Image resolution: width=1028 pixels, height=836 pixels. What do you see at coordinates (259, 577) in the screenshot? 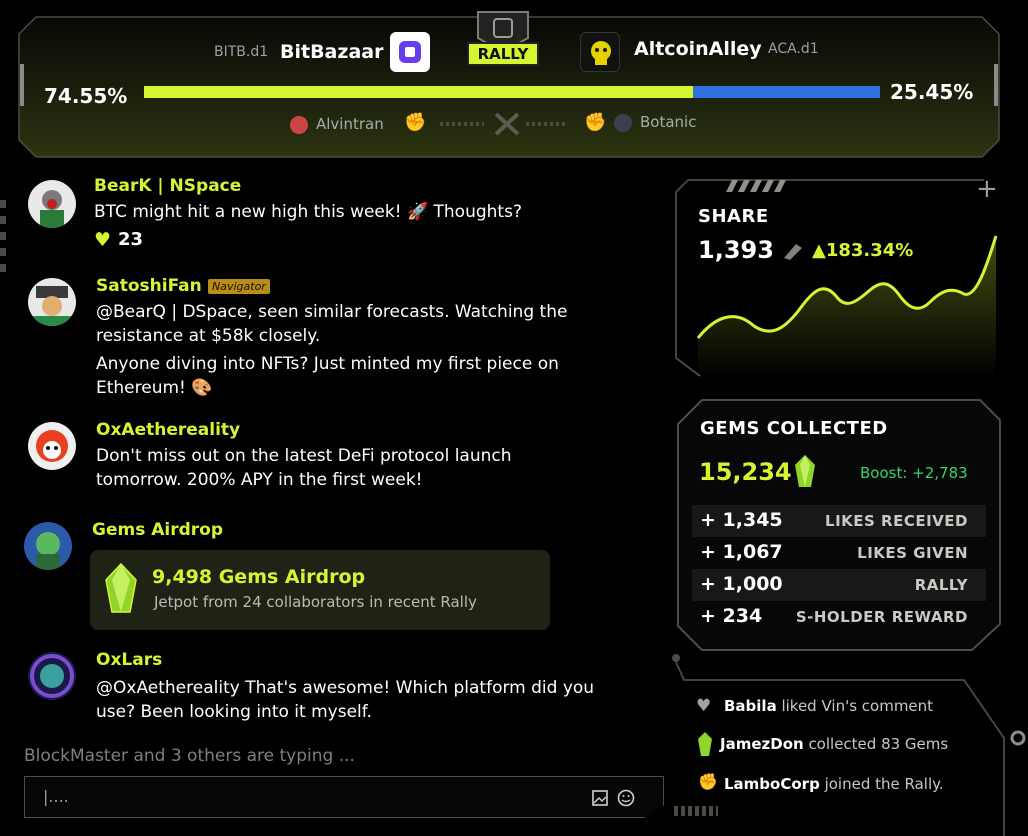
I see `airdrop-title: 9,498 Gems Airdrop` at bounding box center [259, 577].